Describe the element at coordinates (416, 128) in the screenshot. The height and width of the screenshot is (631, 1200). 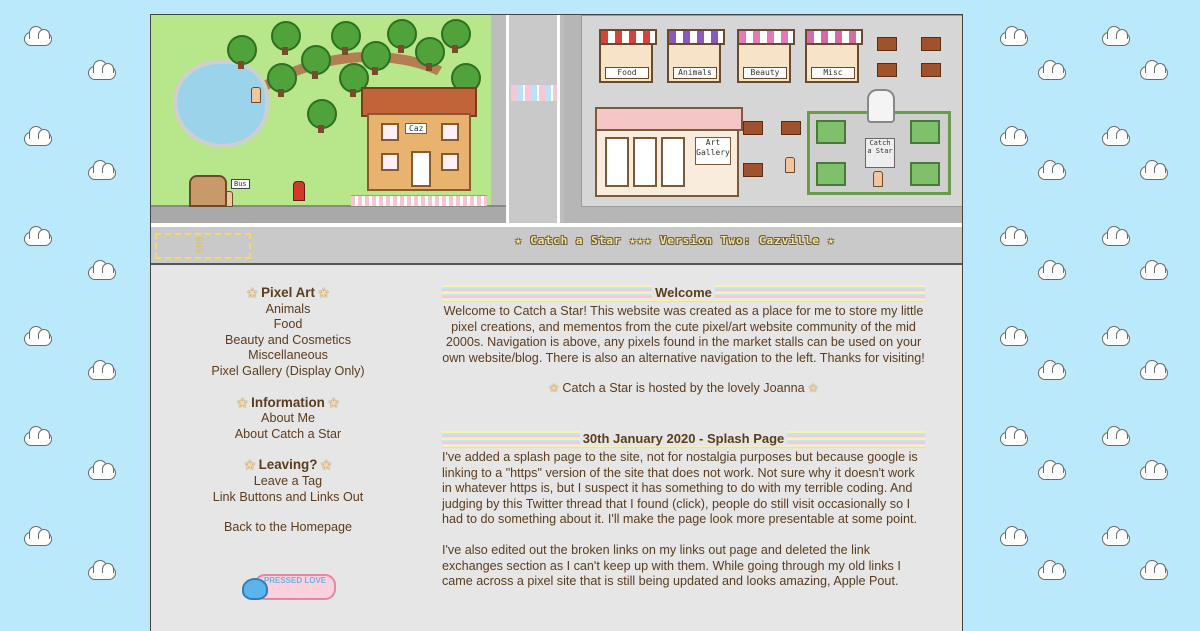
I see `house-sign: Caz` at that location.